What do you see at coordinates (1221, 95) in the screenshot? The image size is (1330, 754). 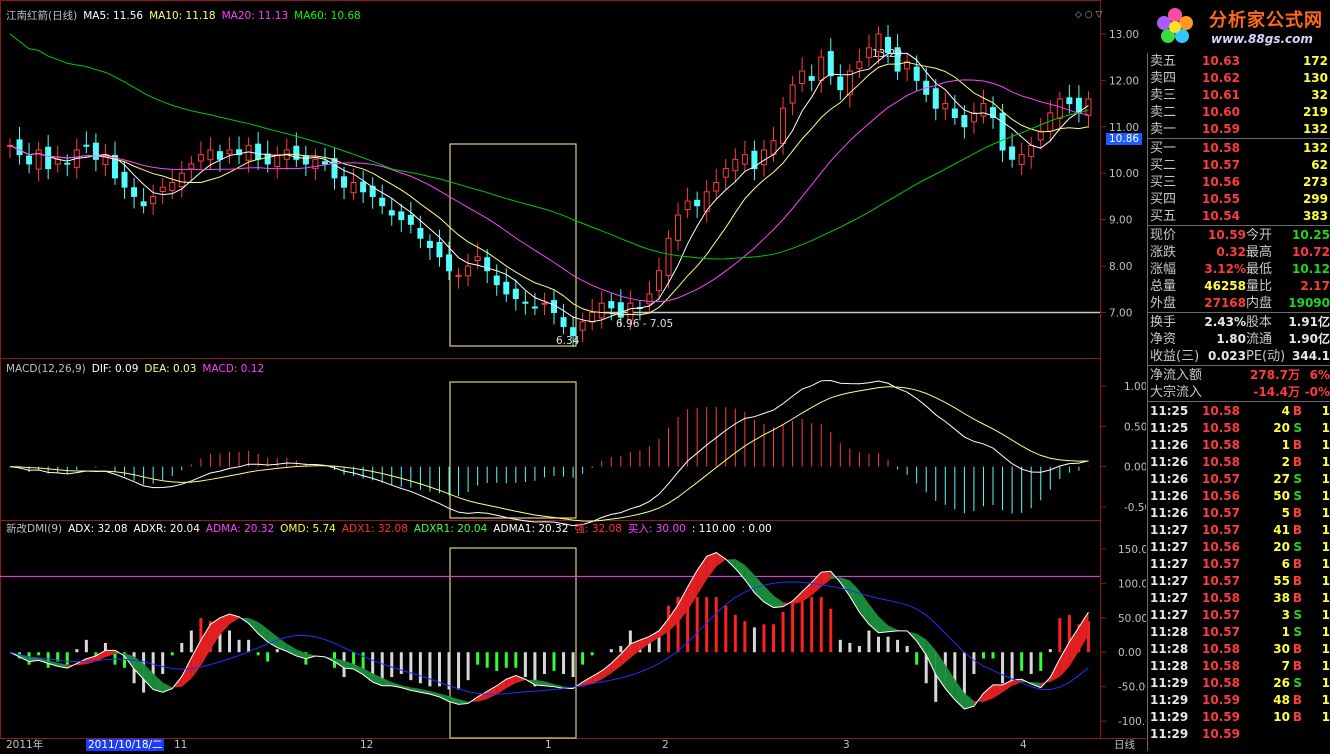 I see `orderbook-price: 10.61` at bounding box center [1221, 95].